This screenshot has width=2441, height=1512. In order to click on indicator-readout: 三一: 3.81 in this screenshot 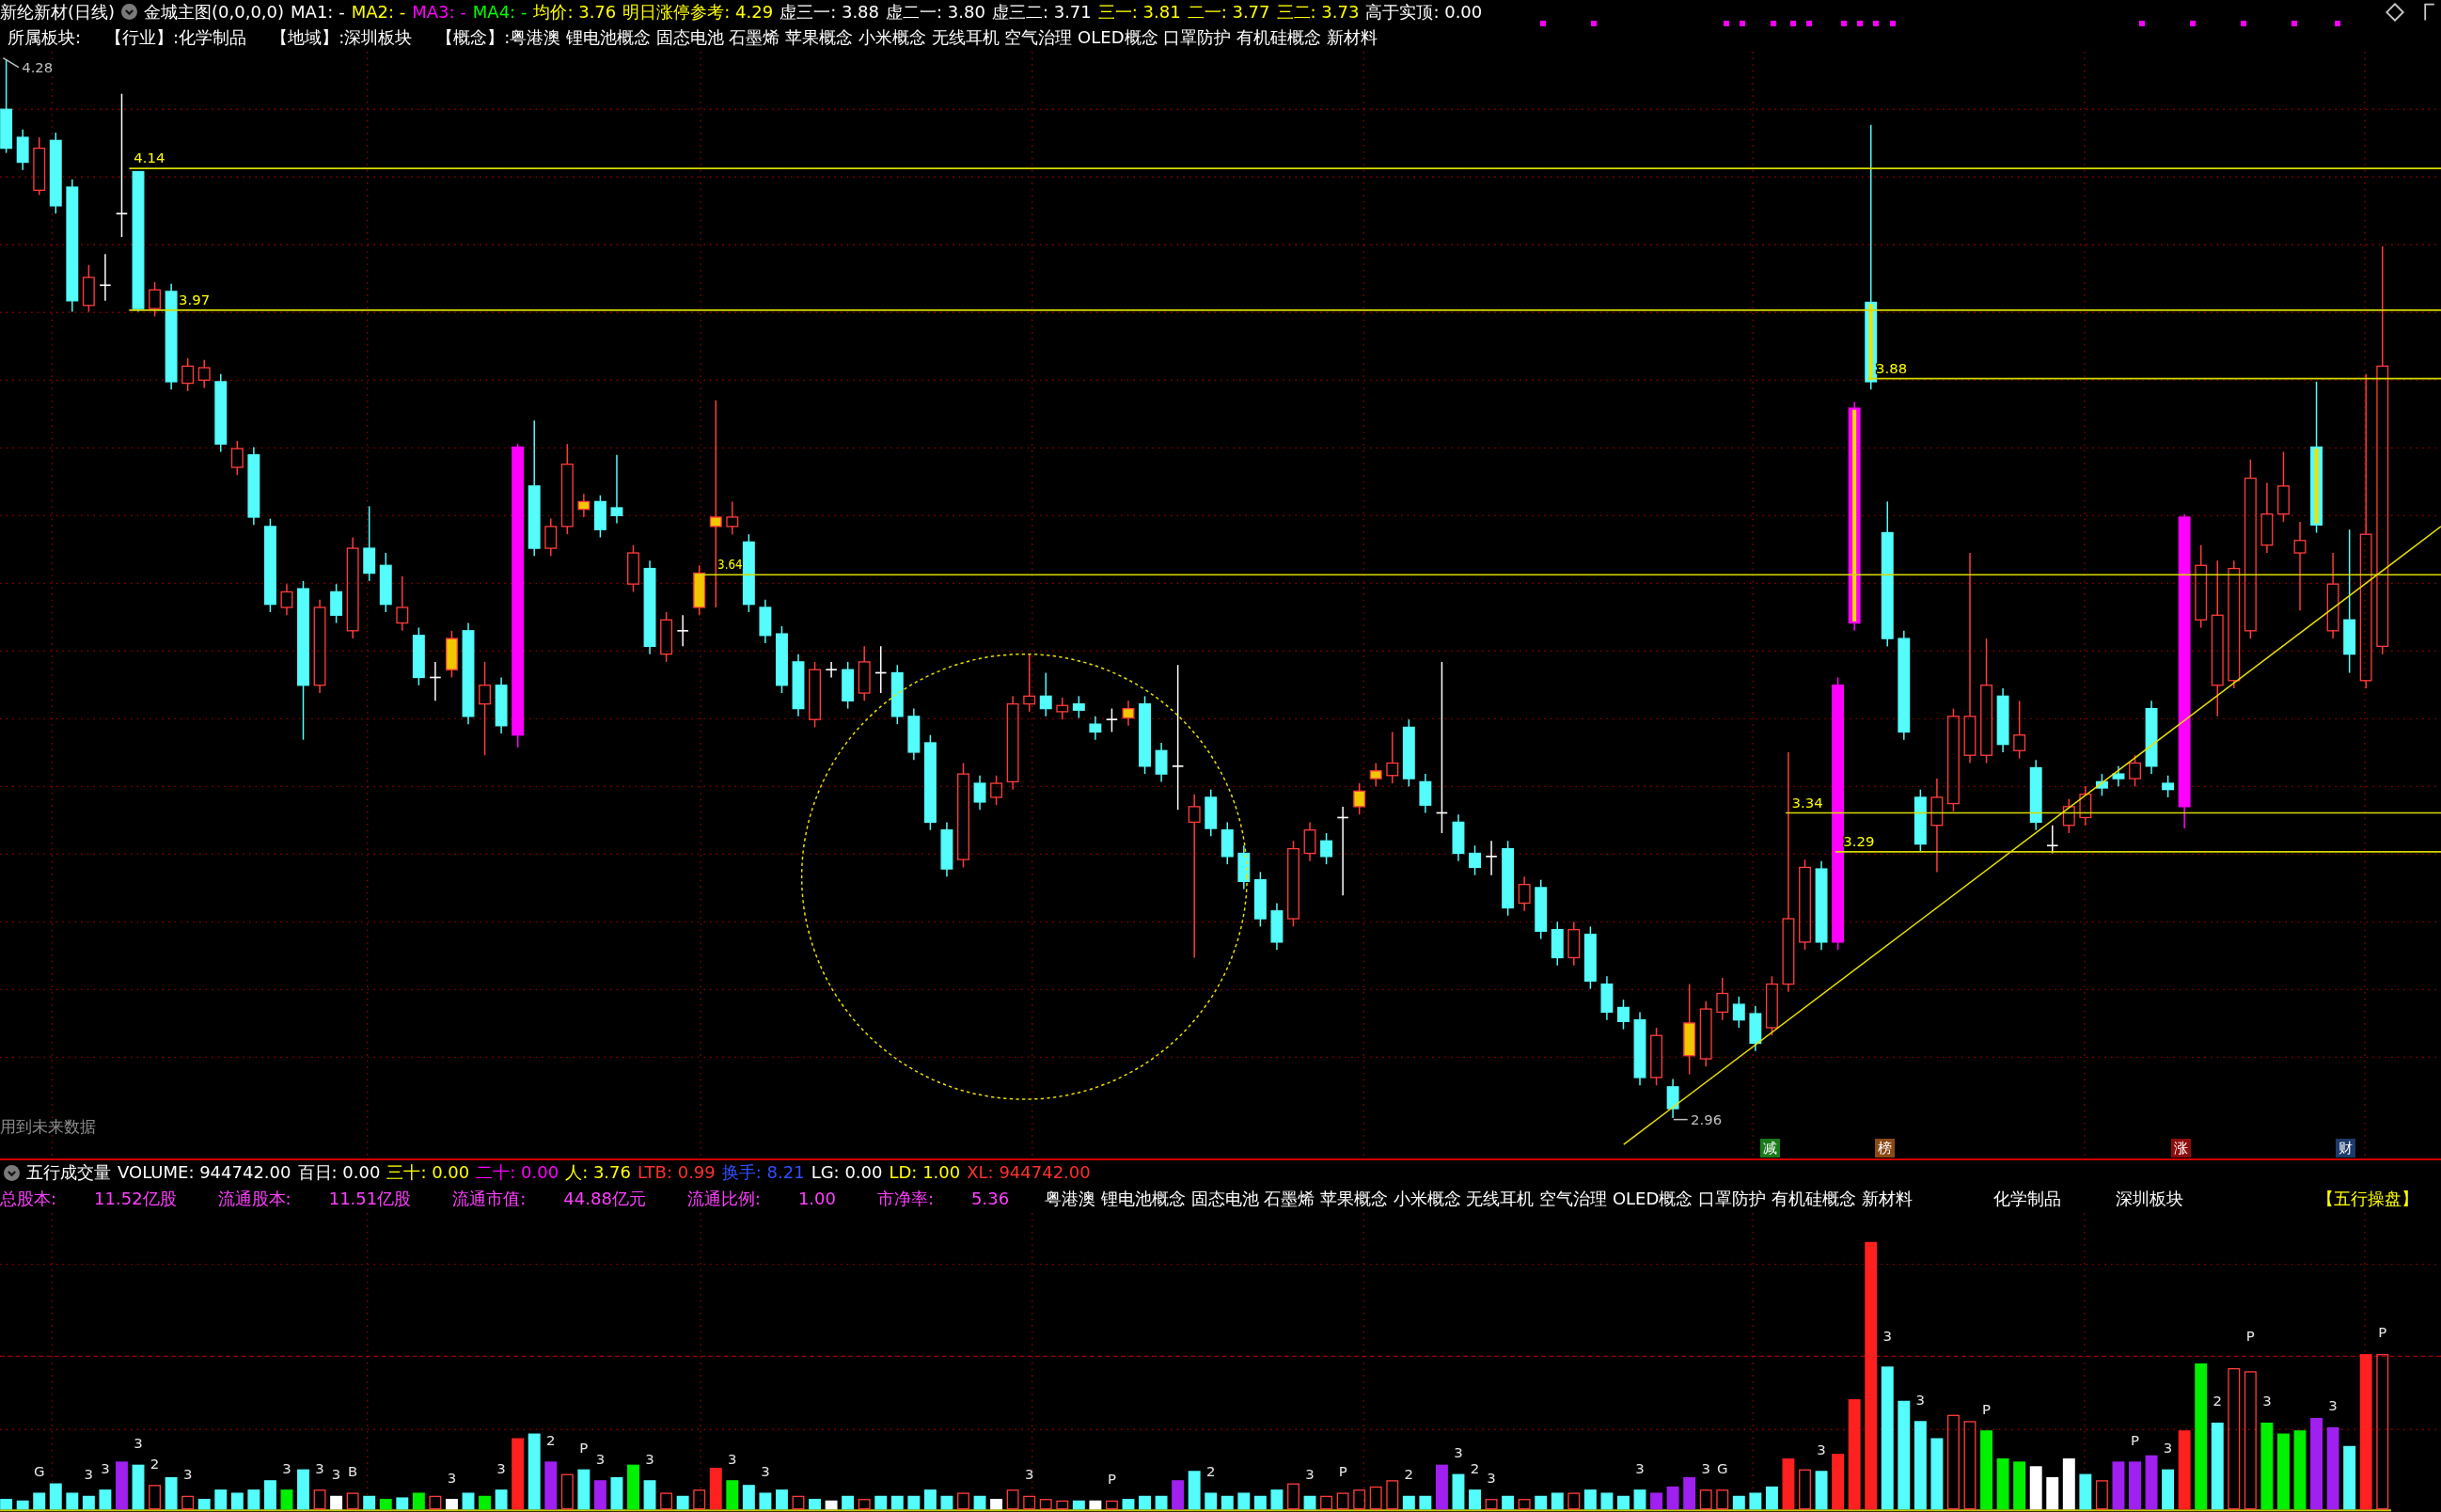, I will do `click(1139, 12)`.